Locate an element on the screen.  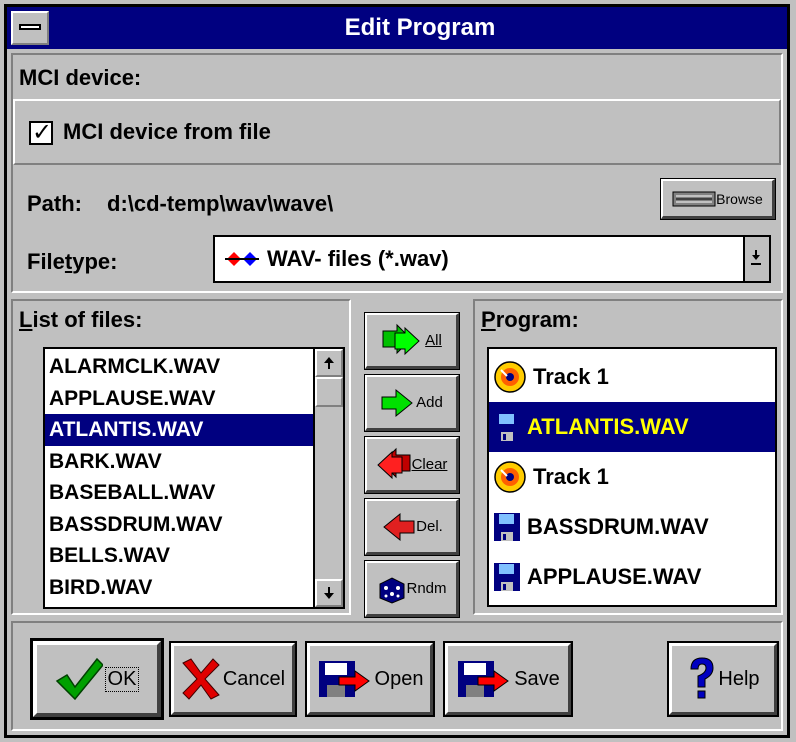
open-disk-icon is located at coordinates (344, 679).